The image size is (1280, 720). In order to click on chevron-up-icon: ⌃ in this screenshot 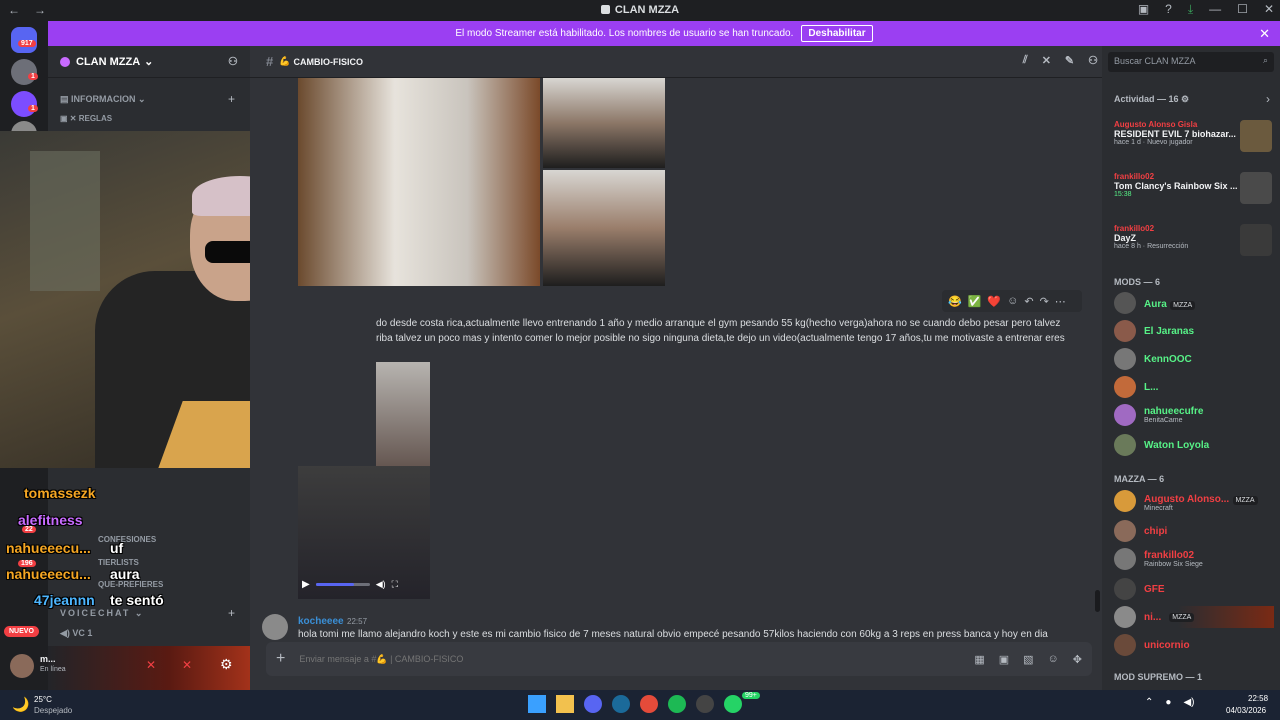, I will do `click(1149, 702)`.